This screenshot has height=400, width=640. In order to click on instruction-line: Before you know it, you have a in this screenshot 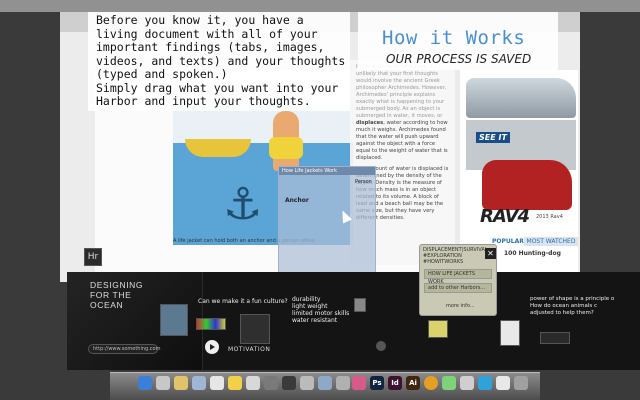, I will do `click(200, 20)`.